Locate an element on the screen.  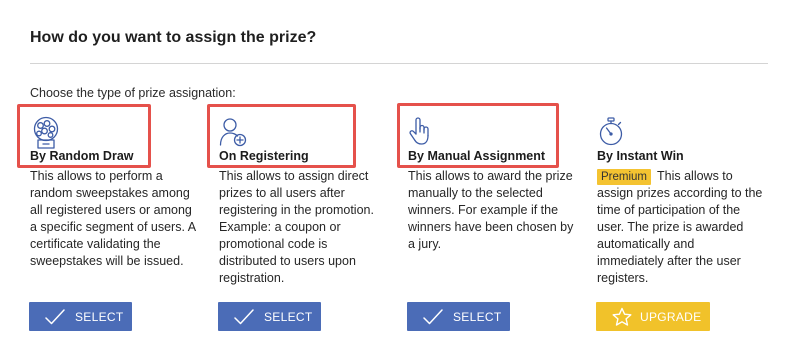
description-first-line: Premium This allows to is located at coordinates (679, 176).